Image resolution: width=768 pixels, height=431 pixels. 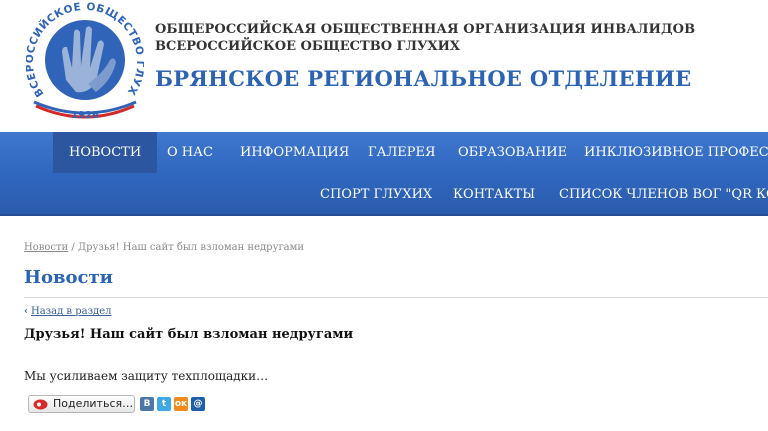 I want to click on region-title: БРЯНСКОЕ РЕГИОНАЛЬНОЕ ОТДЕЛЕНИЕ, so click(x=423, y=78).